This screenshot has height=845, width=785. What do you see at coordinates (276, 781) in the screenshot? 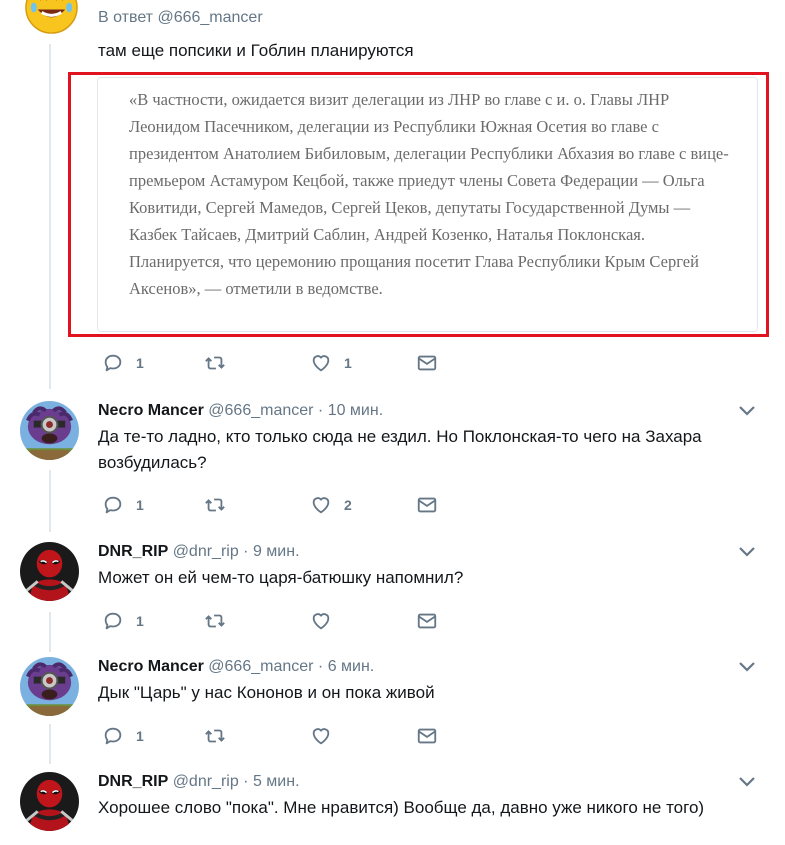
I see `timestamp: 5 мин.` at bounding box center [276, 781].